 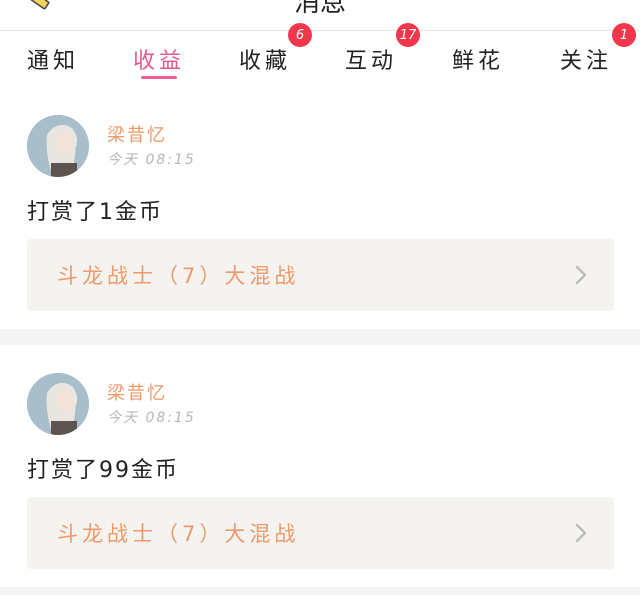 What do you see at coordinates (103, 470) in the screenshot?
I see `reward-text: 打赏了99金币` at bounding box center [103, 470].